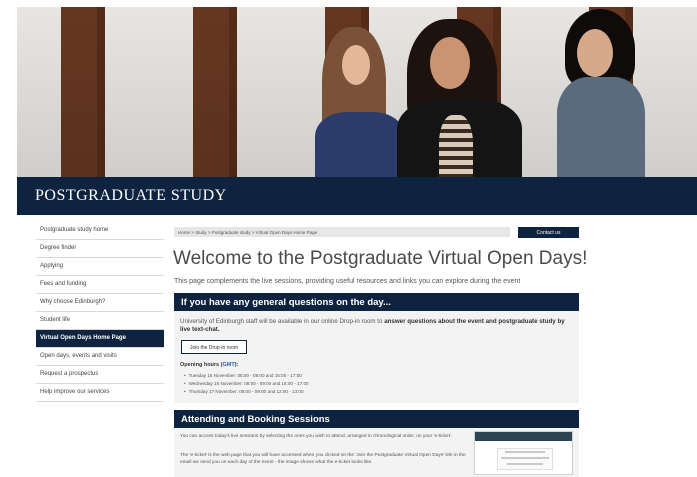  I want to click on nav-item-virtual-open-days: Virtual Open Days Home Page, so click(100, 339).